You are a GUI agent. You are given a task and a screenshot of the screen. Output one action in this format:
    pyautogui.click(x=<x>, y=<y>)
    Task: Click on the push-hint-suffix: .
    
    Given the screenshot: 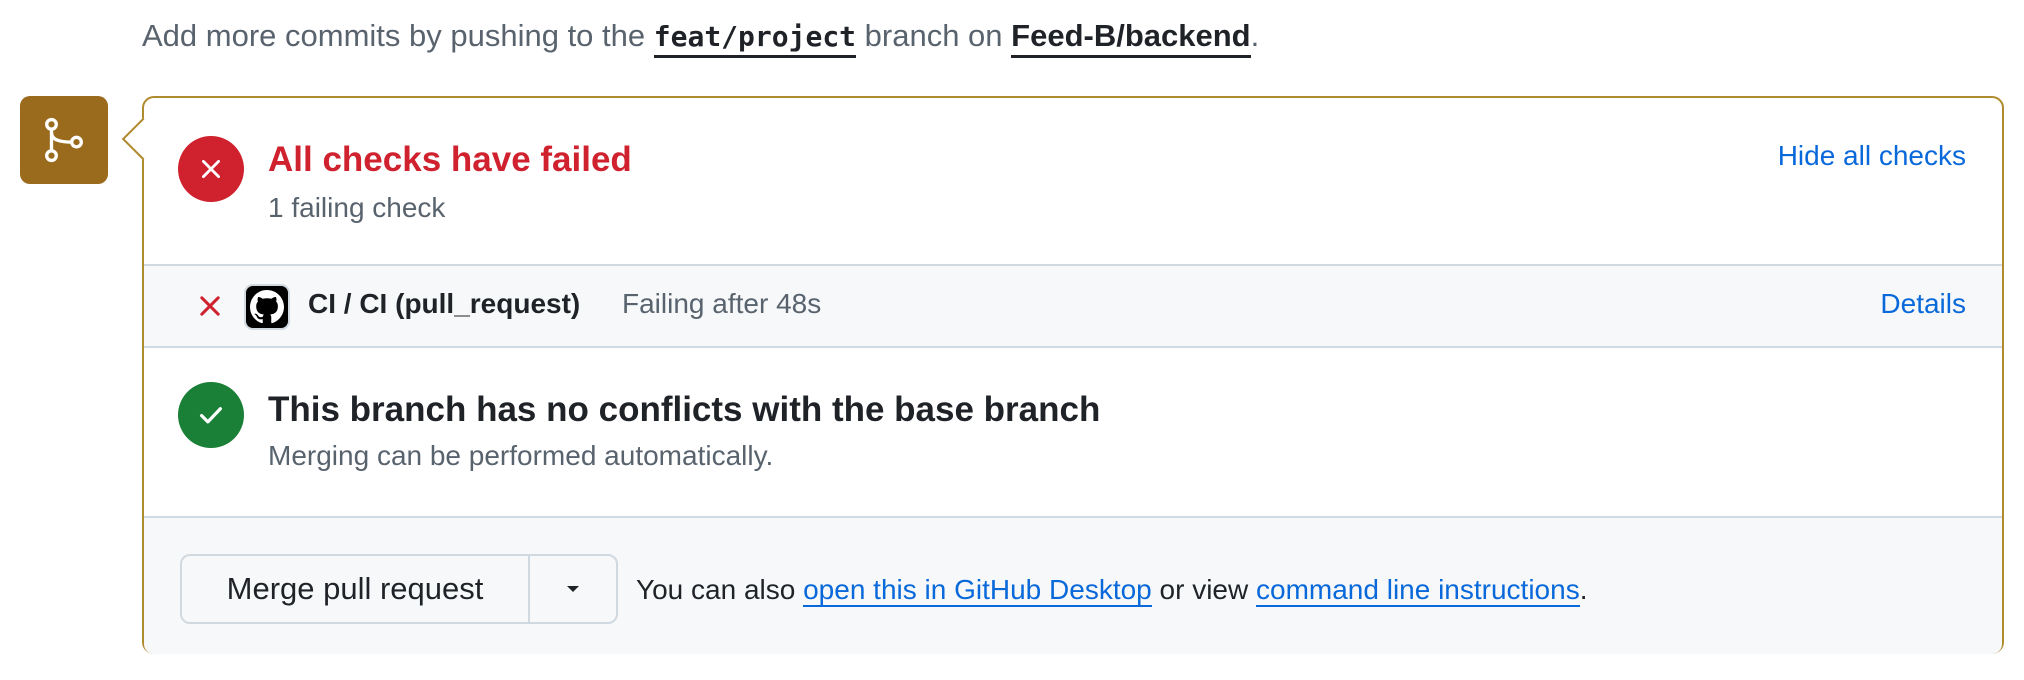 What is the action you would take?
    pyautogui.click(x=1255, y=35)
    